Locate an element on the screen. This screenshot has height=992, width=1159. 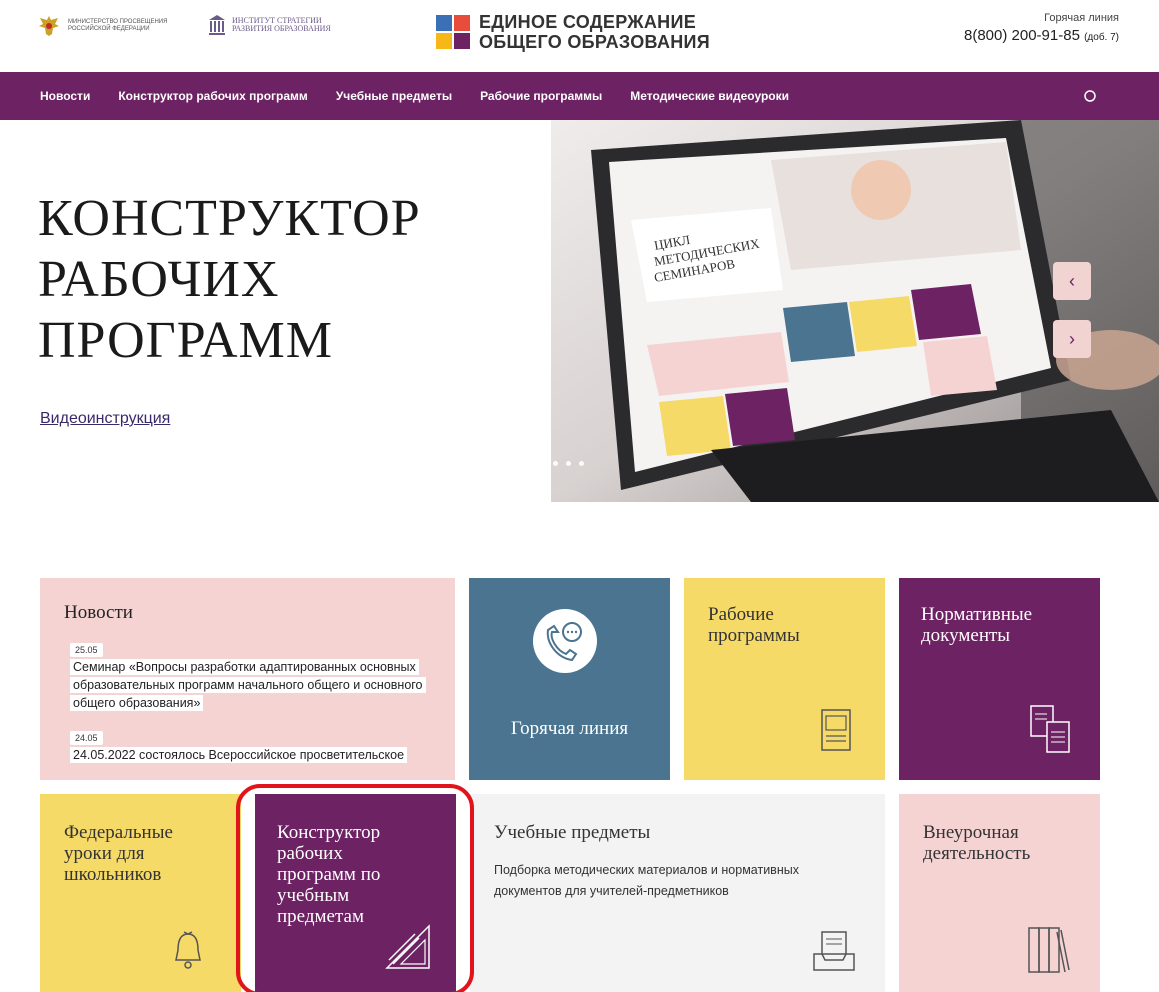
nav-item-constructor: Конструктор рабочих программ is located at coordinates (212, 96).